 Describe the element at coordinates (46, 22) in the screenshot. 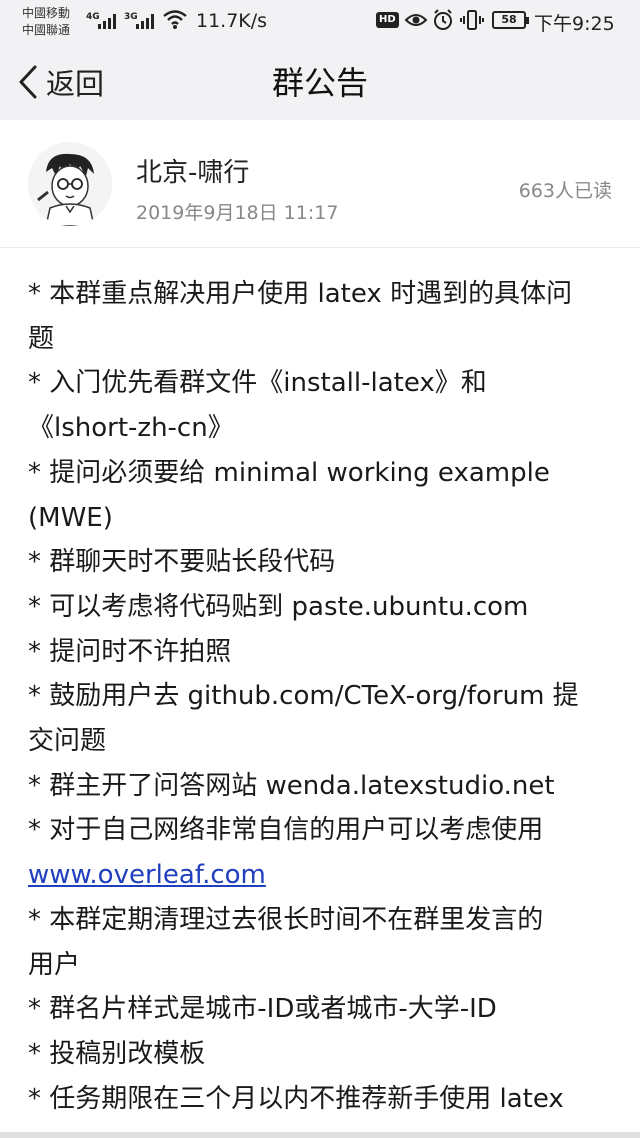

I see `carrier-names: 中國移動 中國聯通` at that location.